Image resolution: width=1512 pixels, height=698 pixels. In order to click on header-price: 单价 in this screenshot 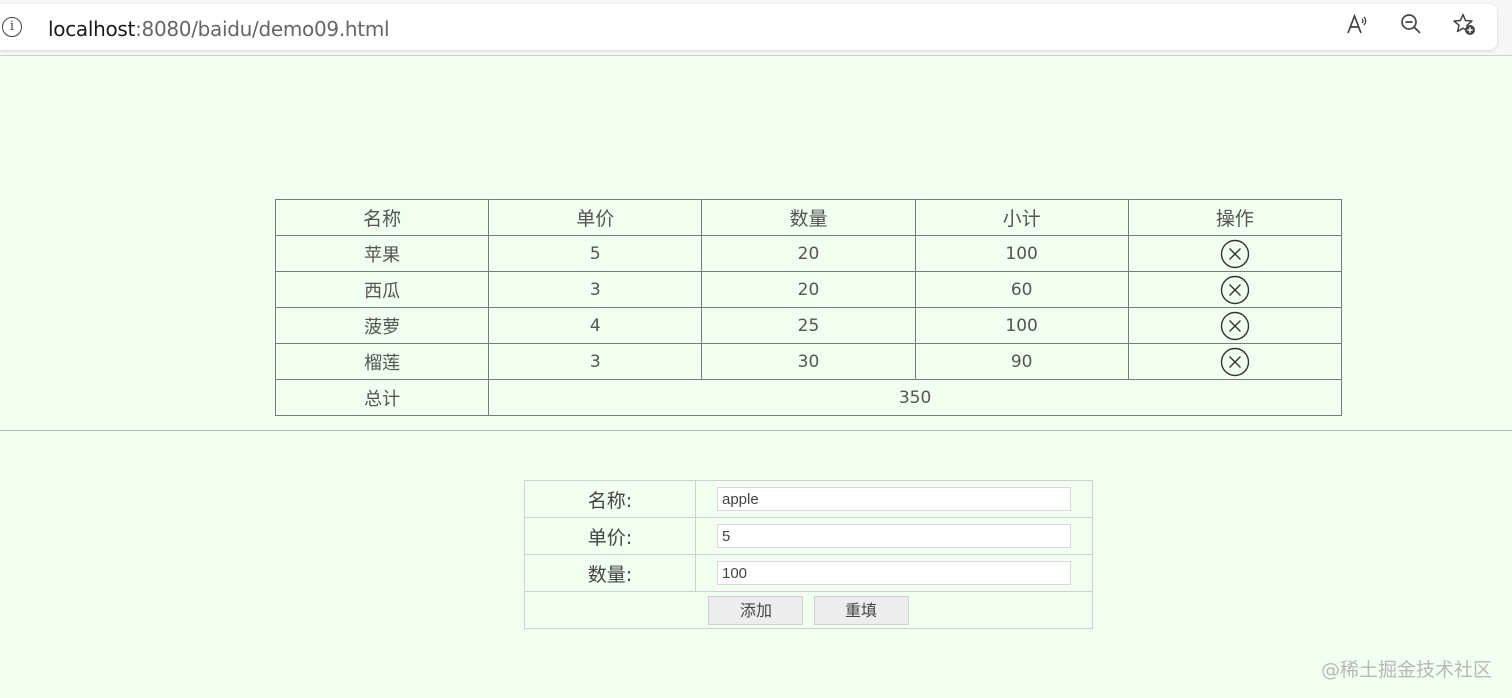, I will do `click(595, 217)`.